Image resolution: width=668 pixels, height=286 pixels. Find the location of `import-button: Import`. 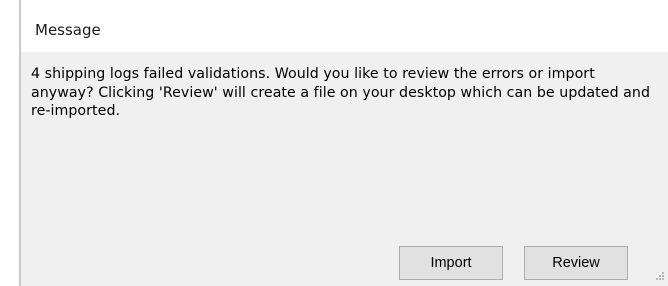

import-button: Import is located at coordinates (451, 263).